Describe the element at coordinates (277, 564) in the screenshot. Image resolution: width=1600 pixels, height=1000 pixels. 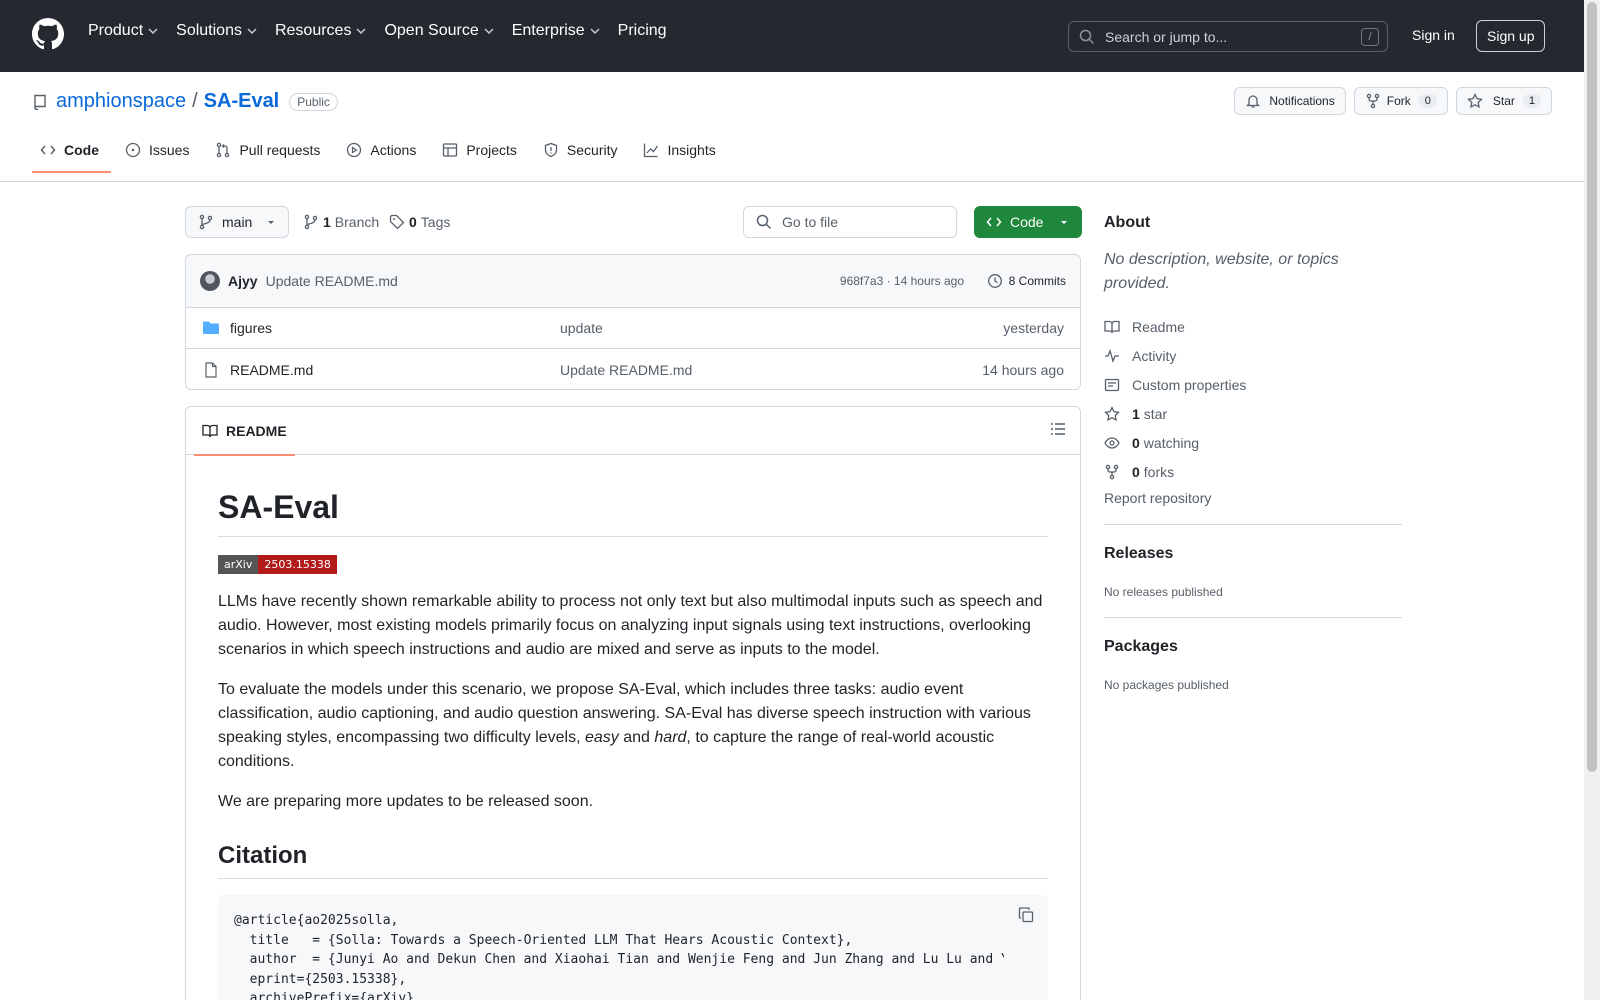
I see `arxiv-badge: arXiv 2503.15338` at that location.